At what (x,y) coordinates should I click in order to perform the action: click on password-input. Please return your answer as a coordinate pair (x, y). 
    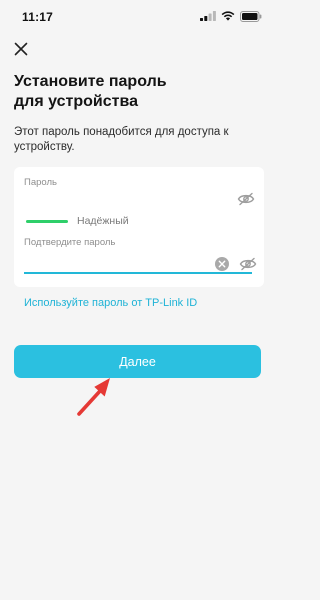
    Looking at the image, I should click on (119, 199).